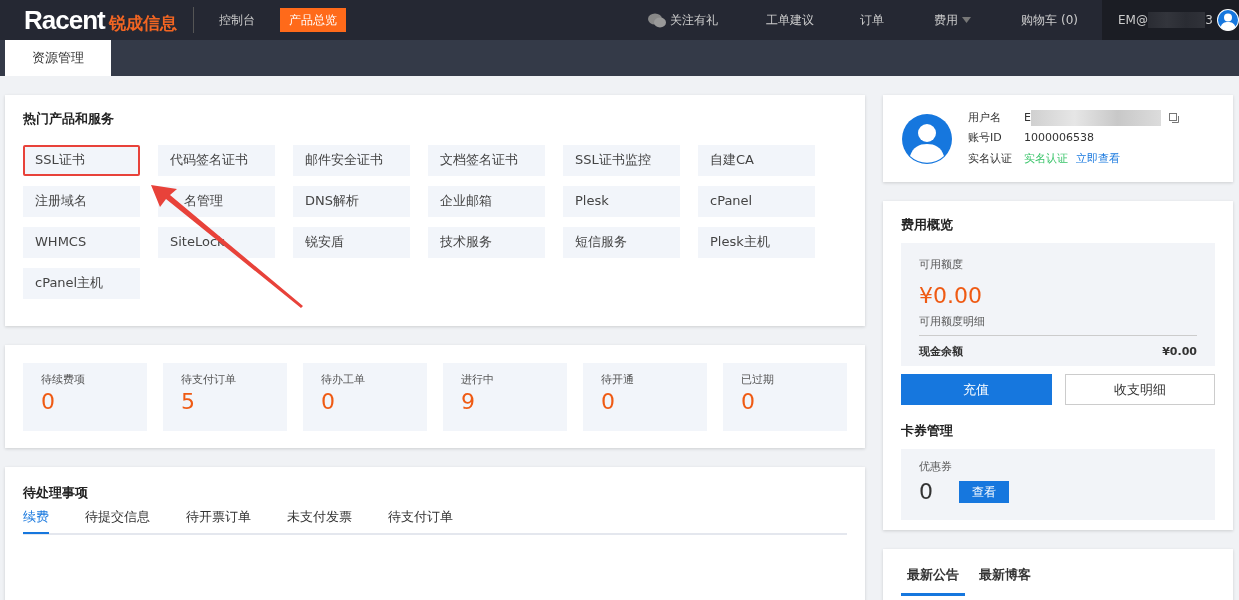  I want to click on tab: 待提交信息, so click(117, 520).